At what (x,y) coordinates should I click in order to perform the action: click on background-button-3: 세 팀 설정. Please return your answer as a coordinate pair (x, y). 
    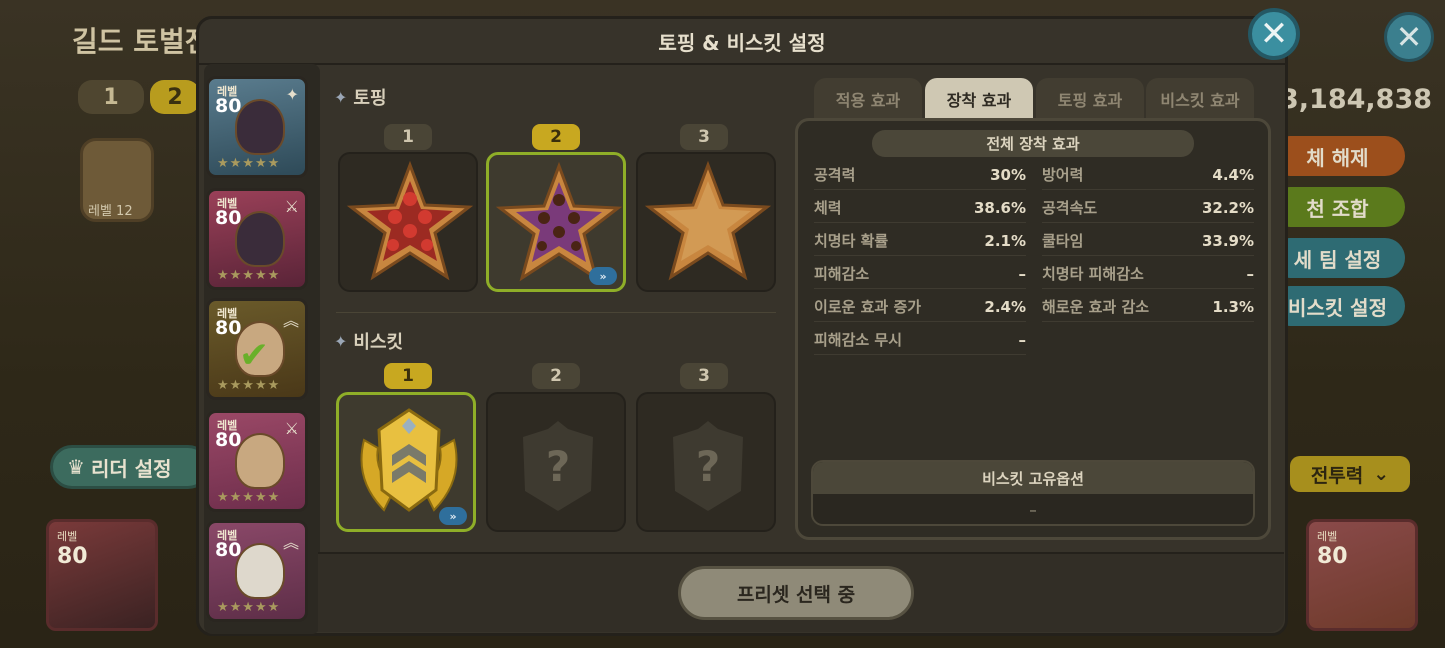
    Looking at the image, I should click on (1337, 258).